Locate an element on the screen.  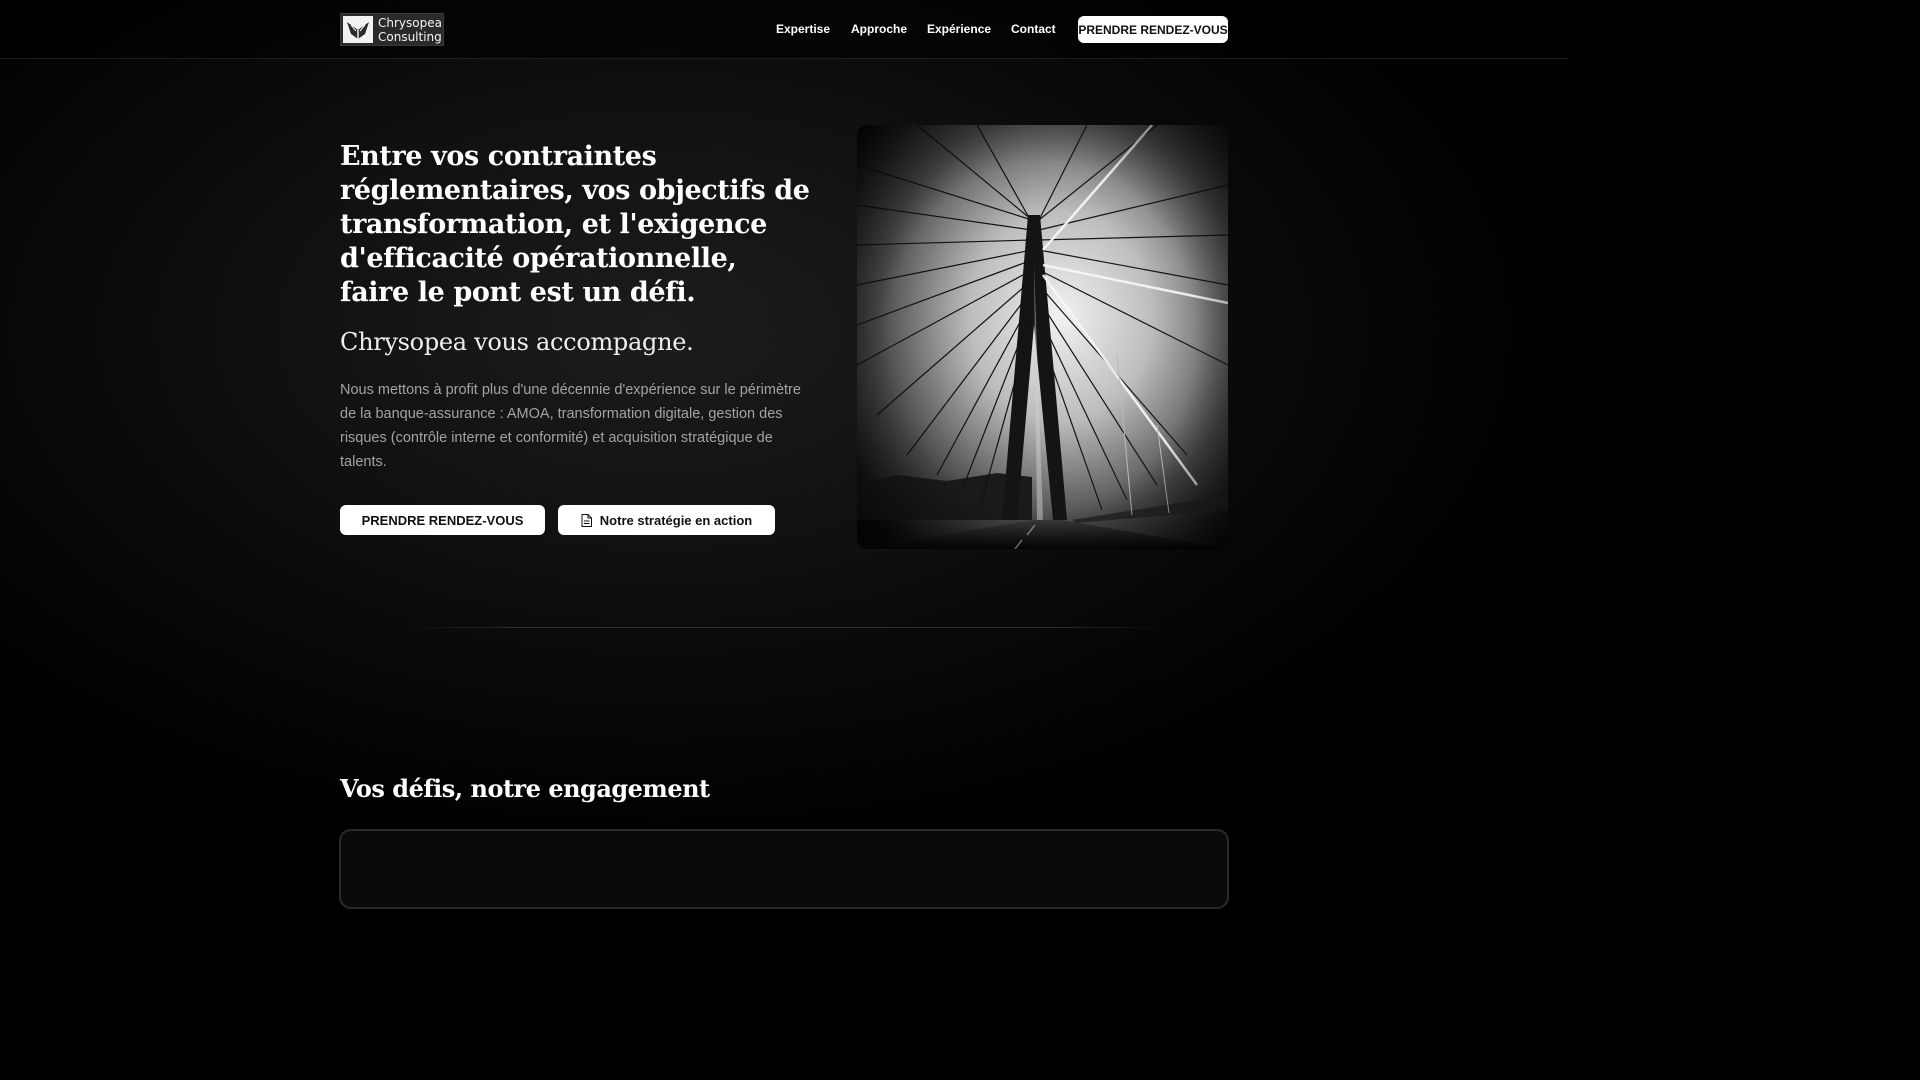
hero-appointment-button: PRENDRE RENDEZ-VOUS is located at coordinates (442, 520).